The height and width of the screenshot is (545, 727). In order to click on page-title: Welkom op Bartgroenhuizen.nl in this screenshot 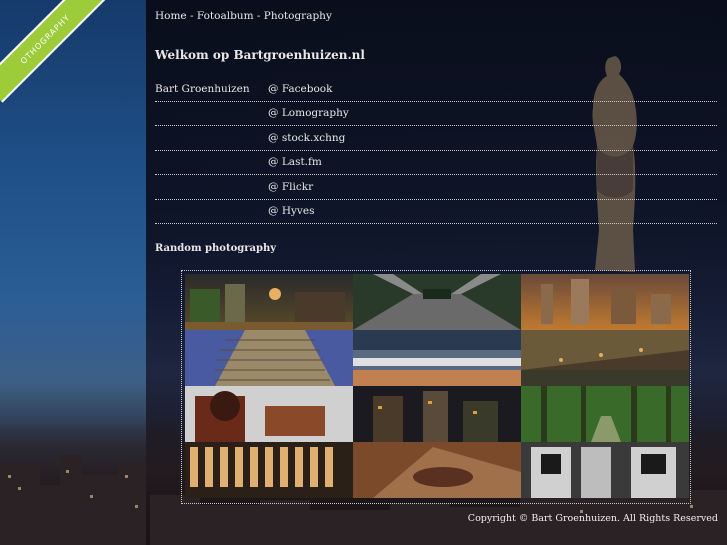, I will do `click(260, 55)`.